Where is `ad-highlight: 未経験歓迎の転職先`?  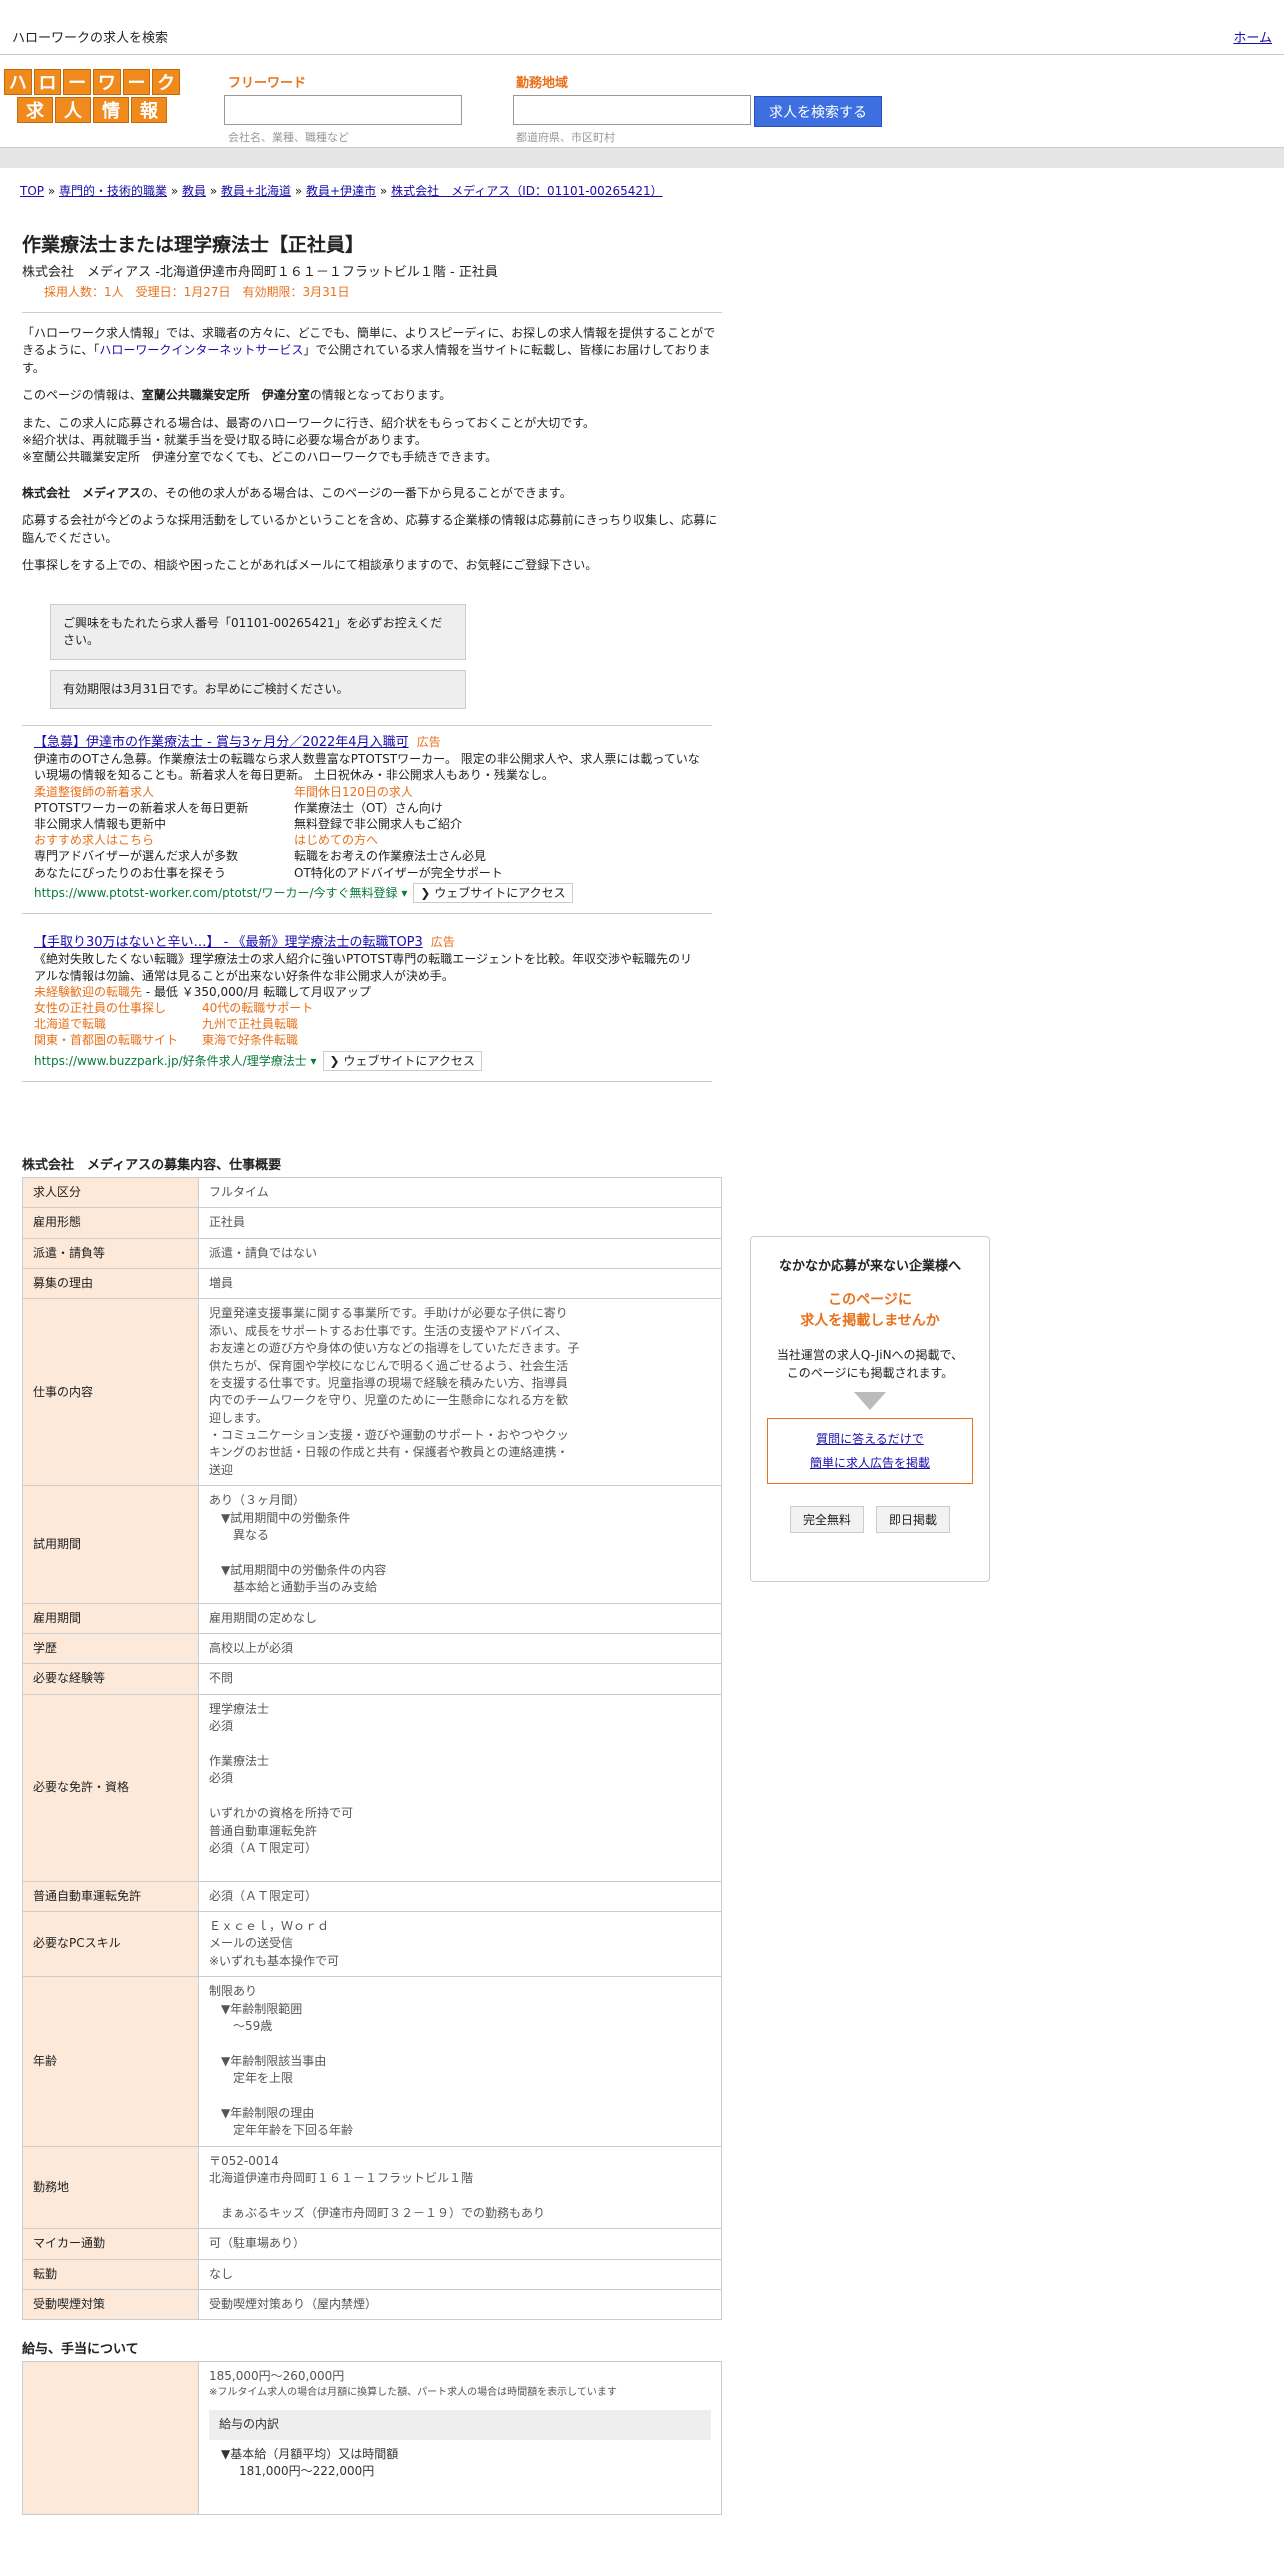
ad-highlight: 未経験歓迎の転職先 is located at coordinates (88, 992).